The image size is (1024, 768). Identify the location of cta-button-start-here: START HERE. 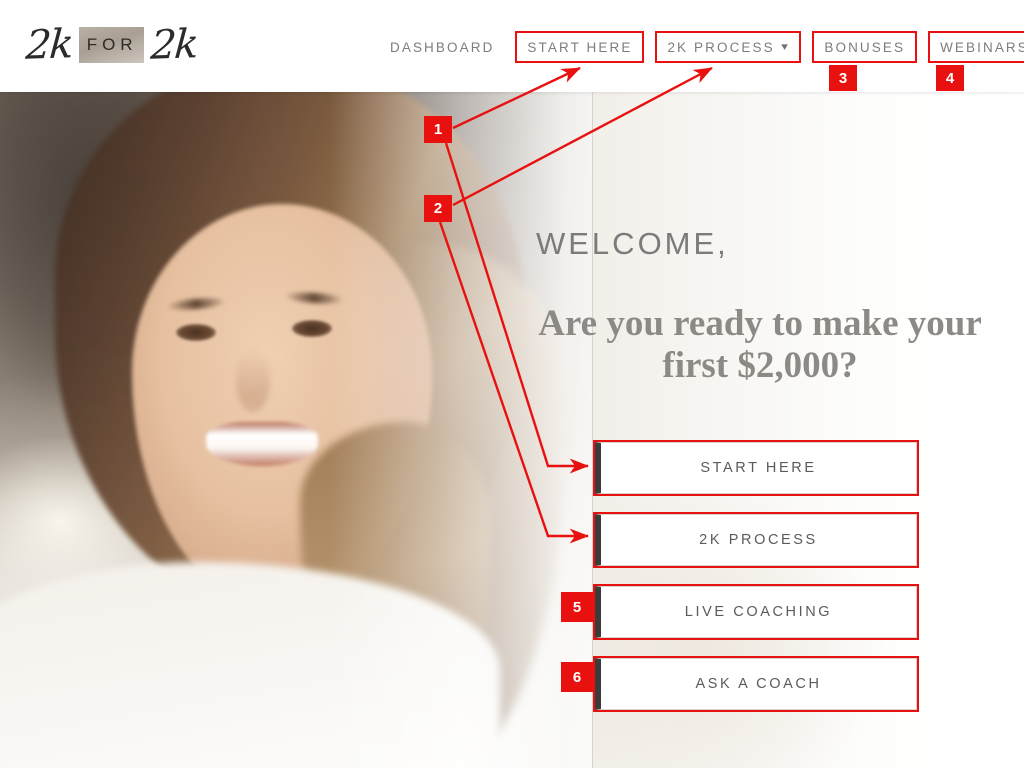
(756, 468).